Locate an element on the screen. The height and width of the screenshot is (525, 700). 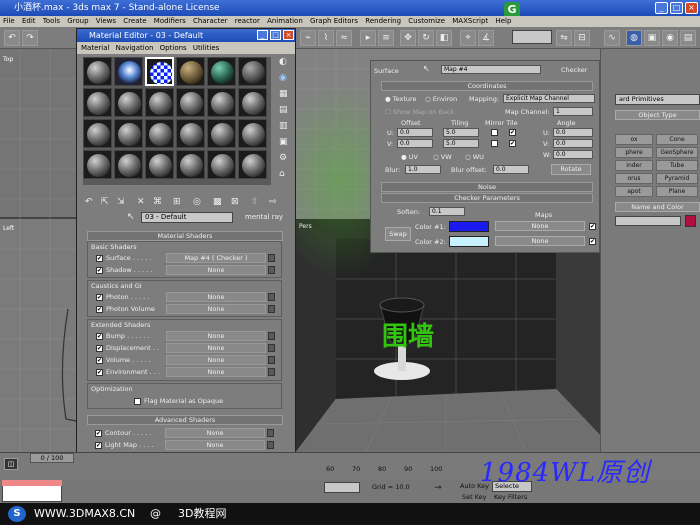
vw-radio: ○ VW is located at coordinates (442, 157).